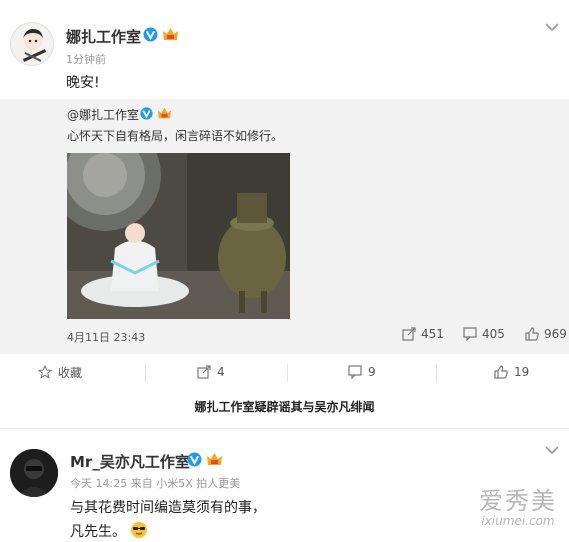 Image resolution: width=569 pixels, height=542 pixels. I want to click on repost-username-label: @娜扎工作室, so click(103, 115).